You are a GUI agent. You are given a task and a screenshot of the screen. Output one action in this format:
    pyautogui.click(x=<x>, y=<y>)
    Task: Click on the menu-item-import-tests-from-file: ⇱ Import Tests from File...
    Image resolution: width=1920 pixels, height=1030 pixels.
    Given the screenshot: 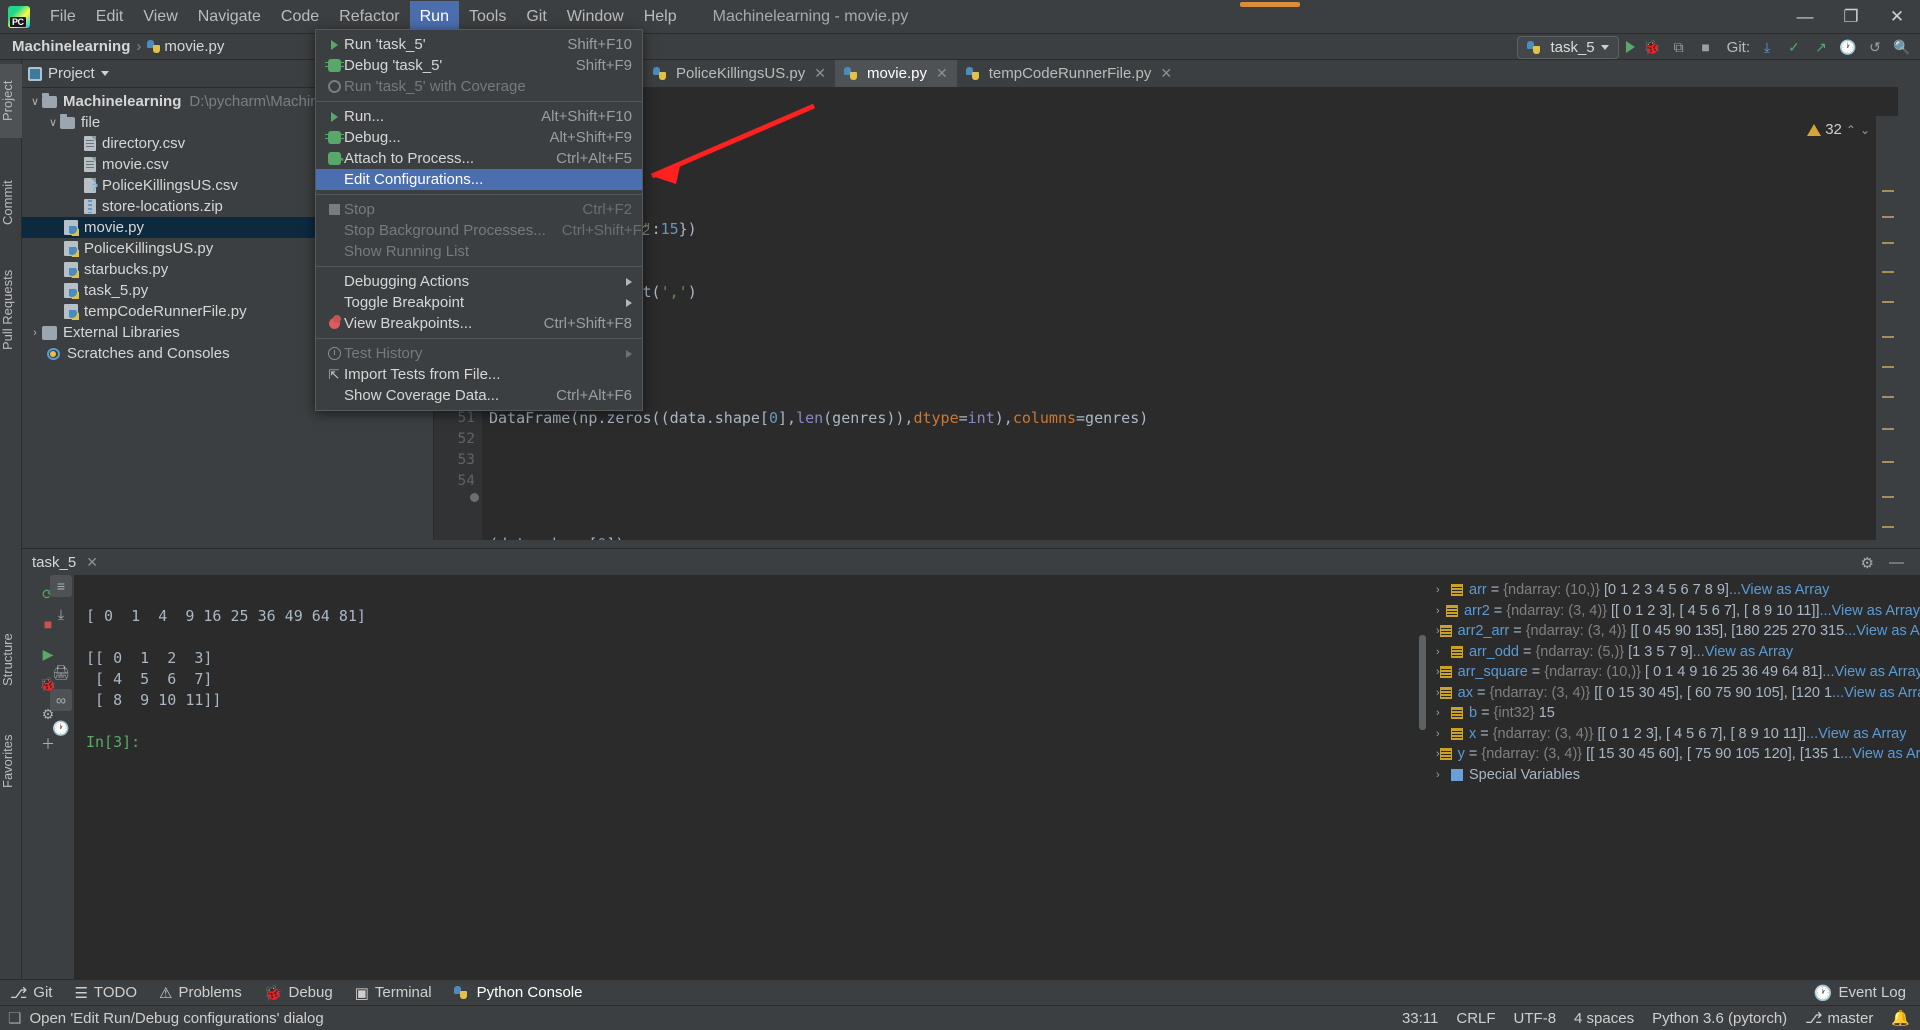 What is the action you would take?
    pyautogui.click(x=479, y=374)
    